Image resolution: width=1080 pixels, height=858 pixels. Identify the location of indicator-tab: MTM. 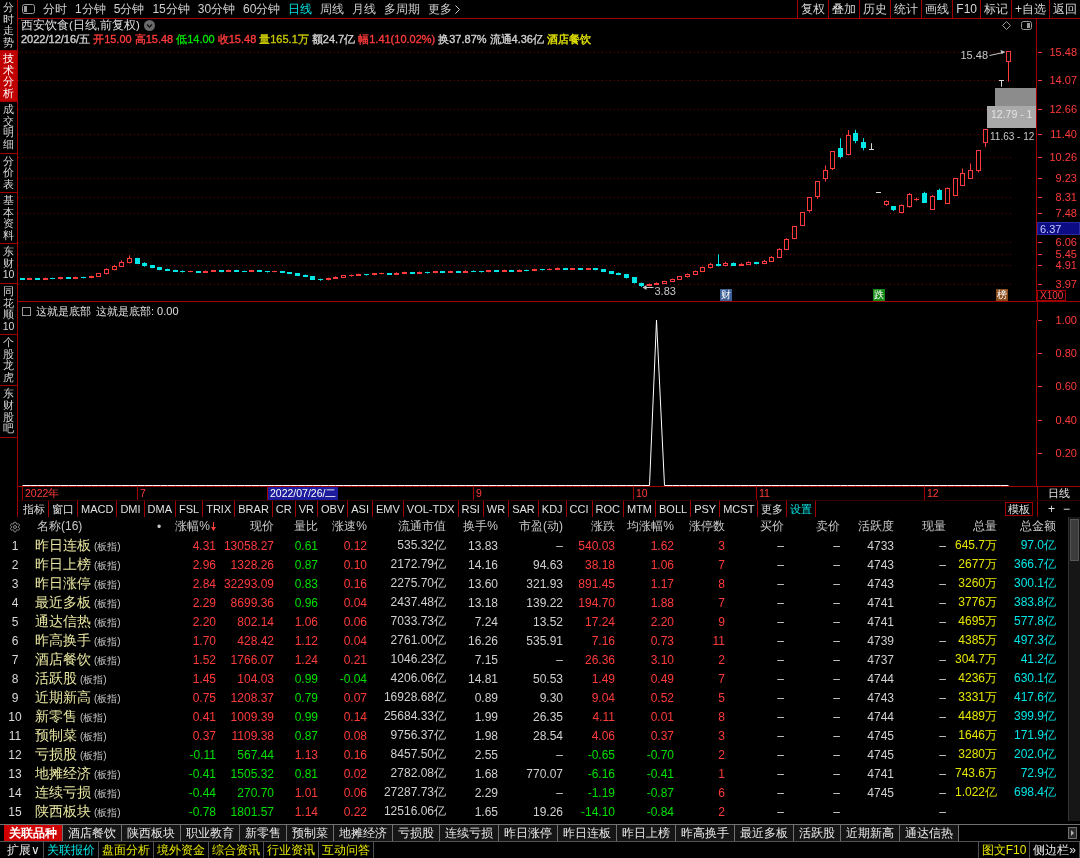
(640, 509).